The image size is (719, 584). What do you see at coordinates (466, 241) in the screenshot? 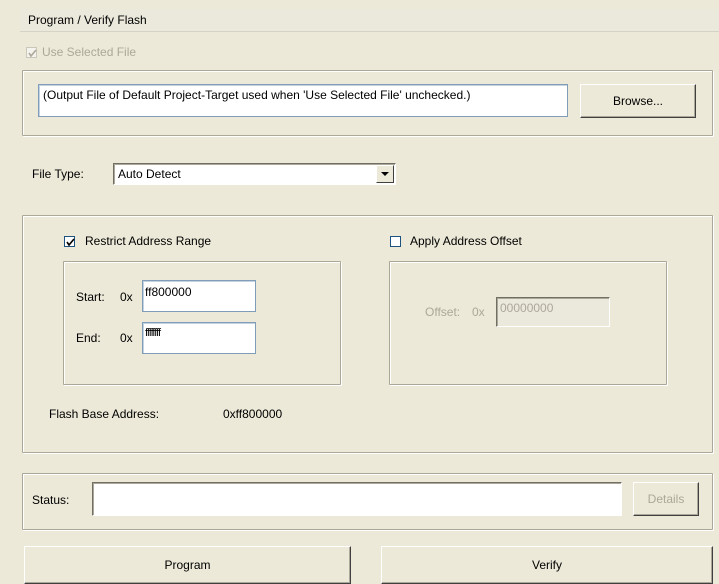
I see `apply-offset-label: Apply Address Offset` at bounding box center [466, 241].